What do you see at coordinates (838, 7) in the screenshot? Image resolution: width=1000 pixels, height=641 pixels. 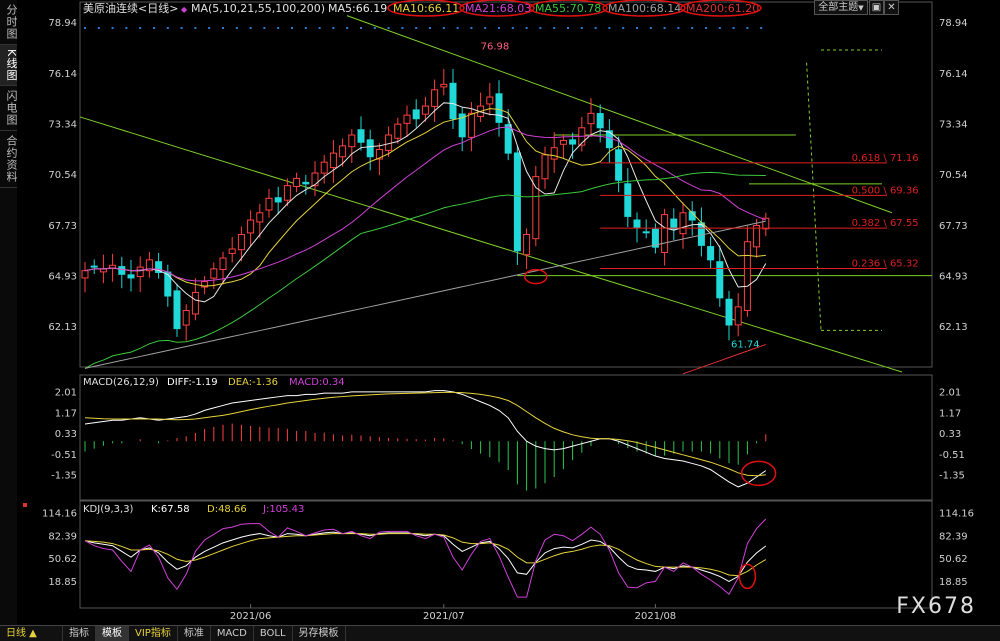 I see `theme-select-label: 全部主题` at bounding box center [838, 7].